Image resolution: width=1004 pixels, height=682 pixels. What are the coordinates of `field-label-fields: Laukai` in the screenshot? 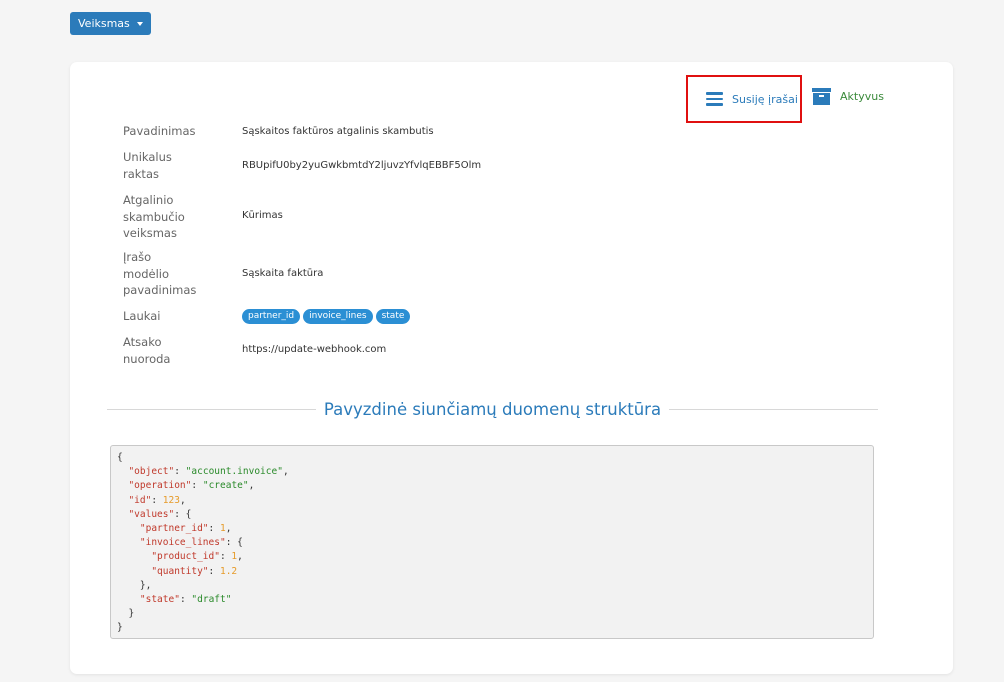 It's located at (142, 316).